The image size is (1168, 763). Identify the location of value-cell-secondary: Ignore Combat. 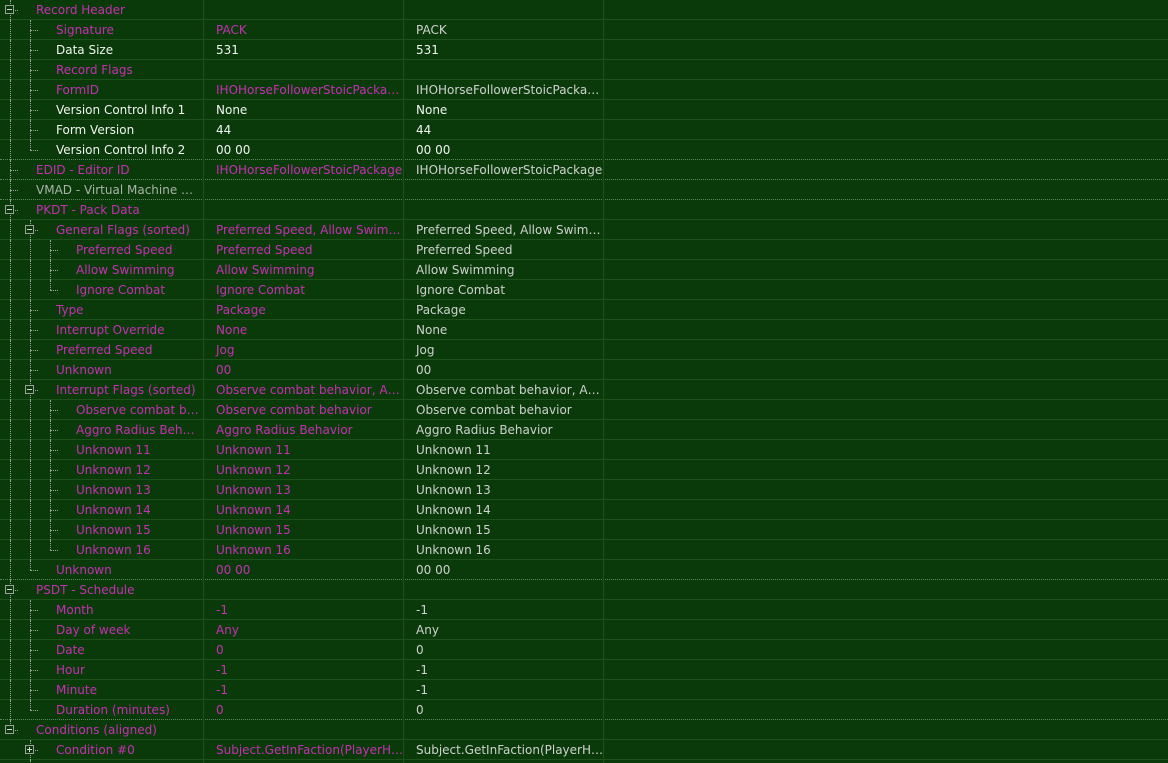
(504, 289).